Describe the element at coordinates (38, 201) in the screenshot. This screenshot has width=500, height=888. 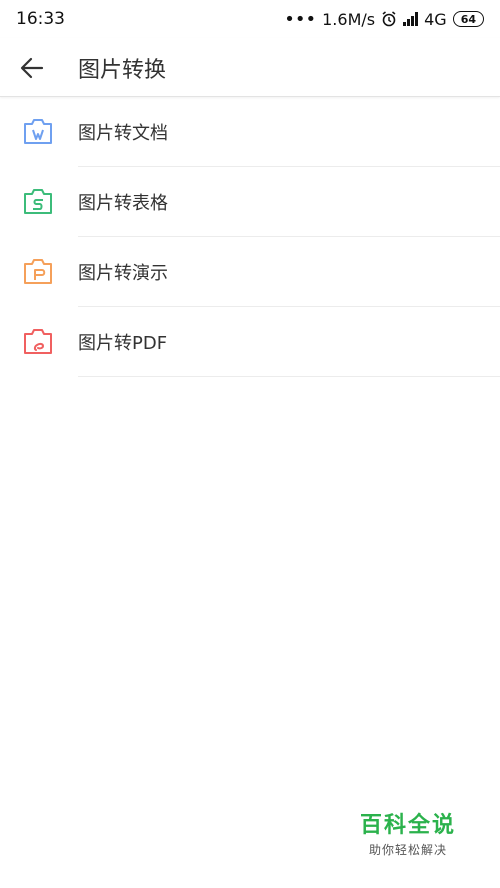
I see `image-to-sheet-icon` at that location.